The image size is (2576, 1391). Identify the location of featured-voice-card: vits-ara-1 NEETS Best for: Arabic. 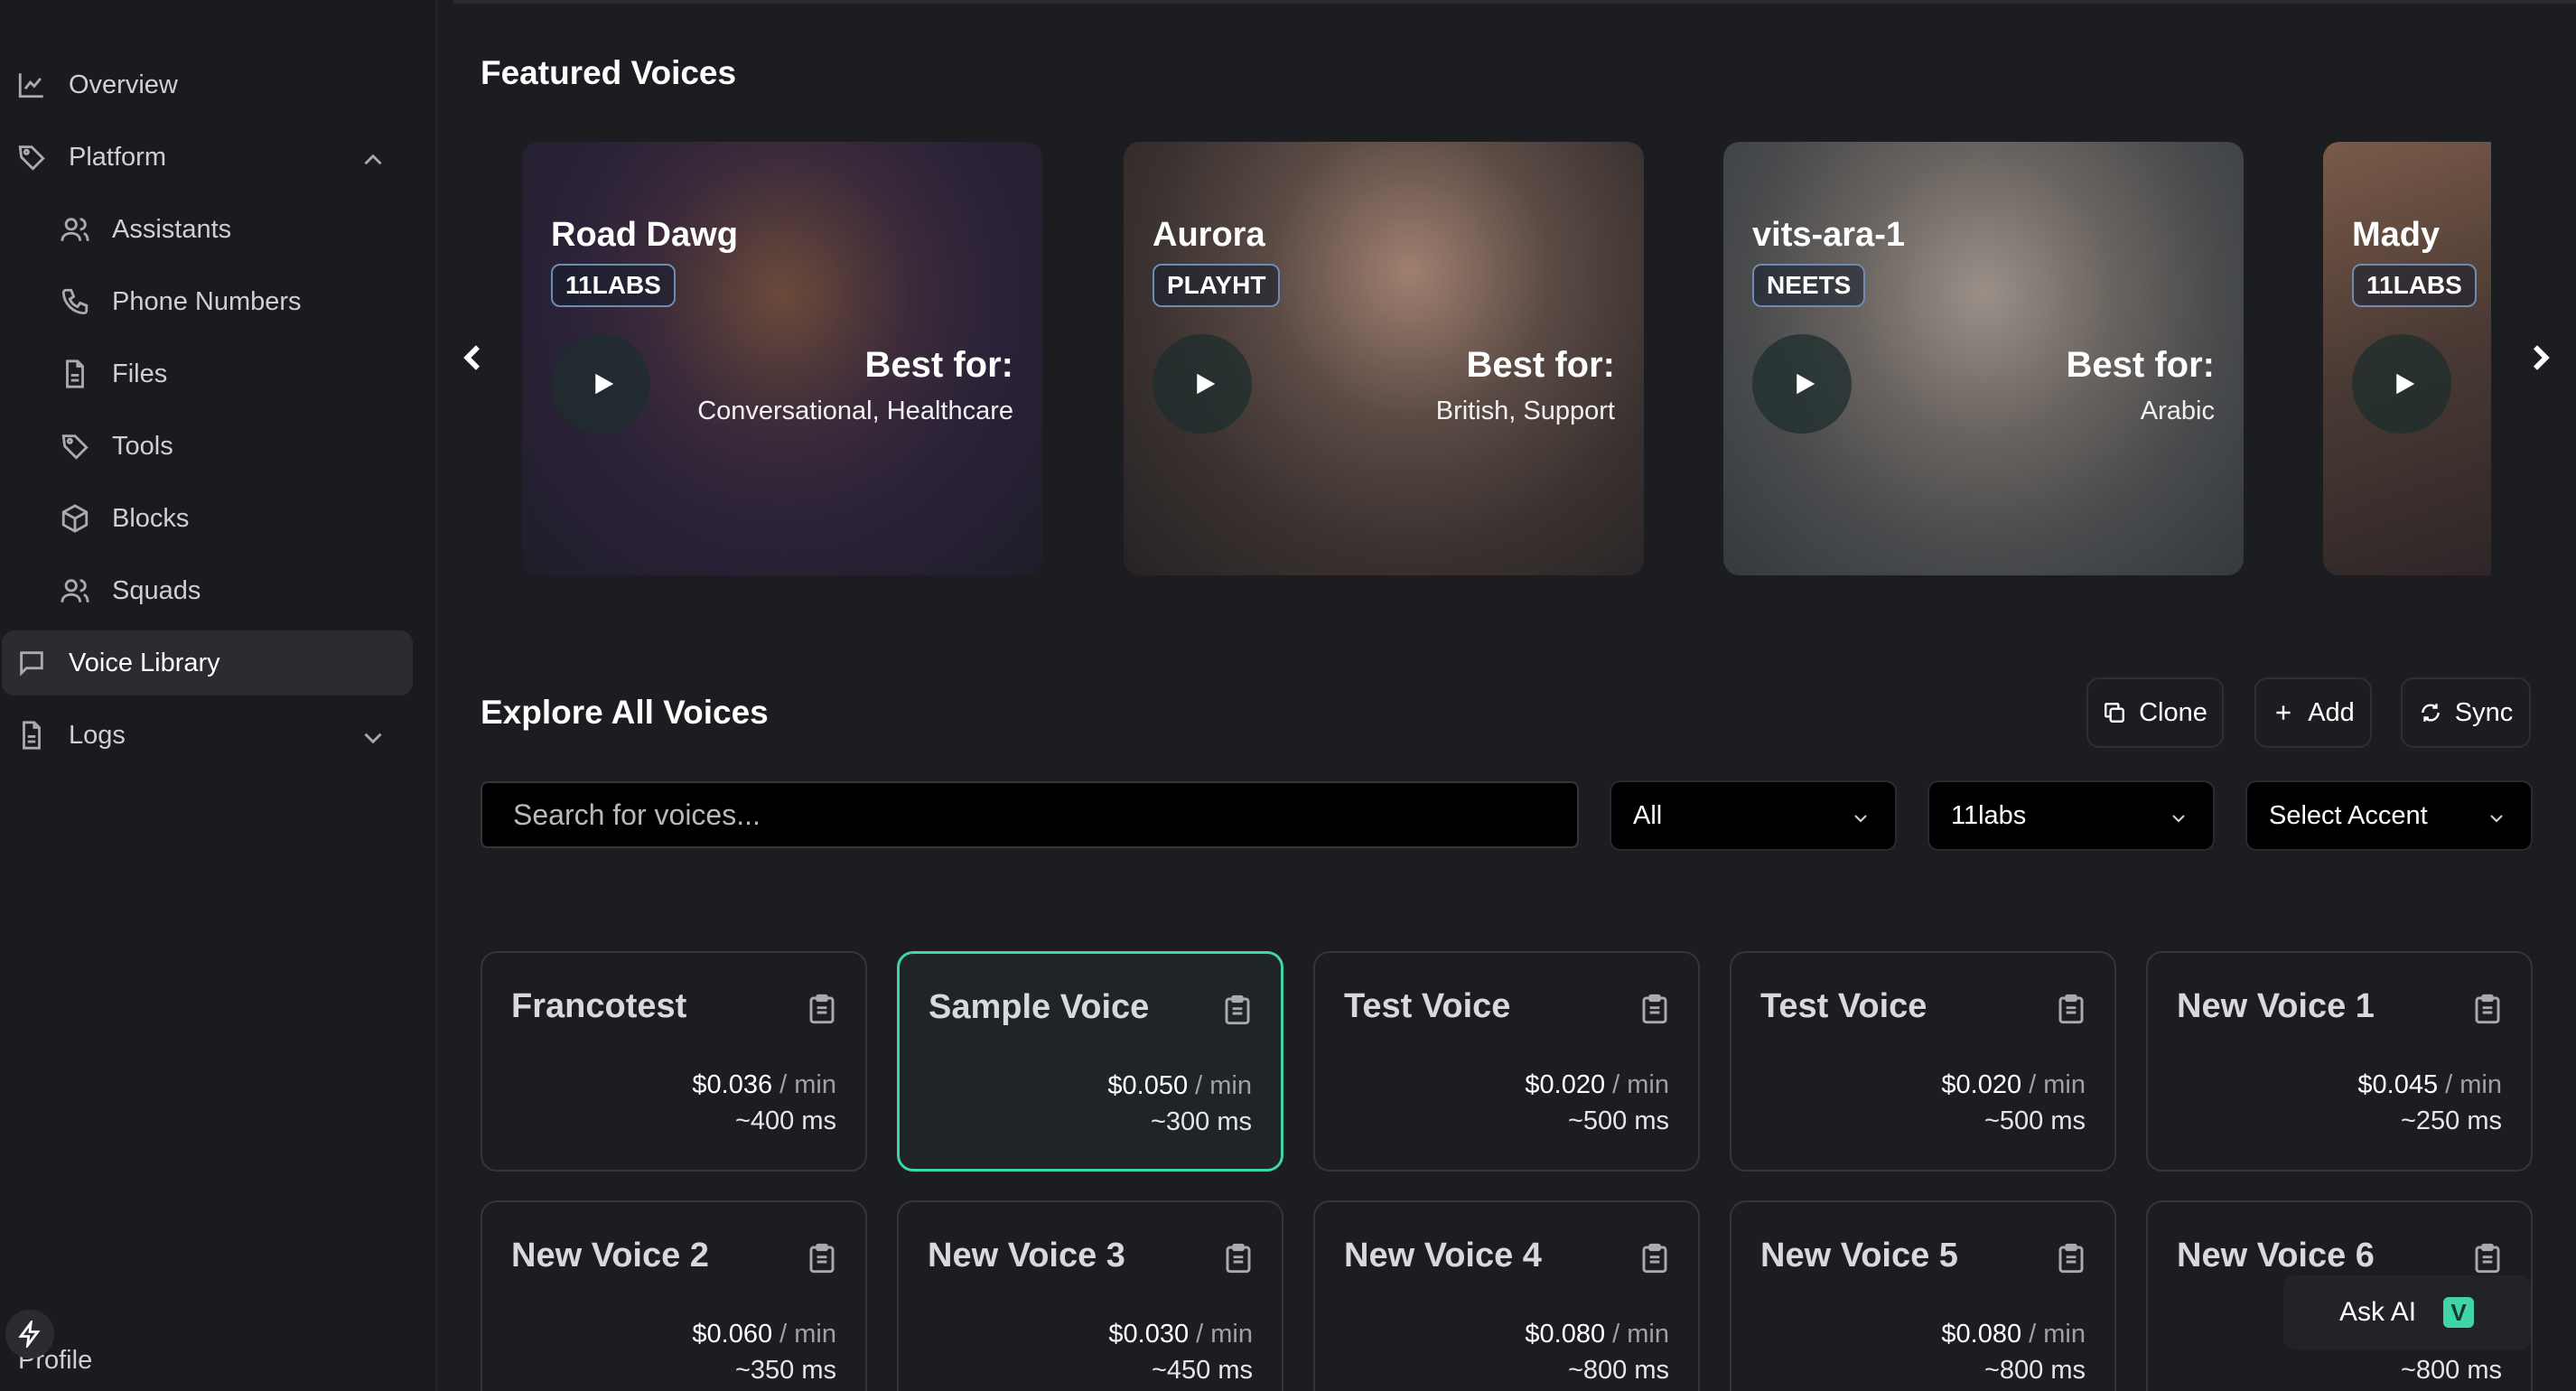
(1984, 358).